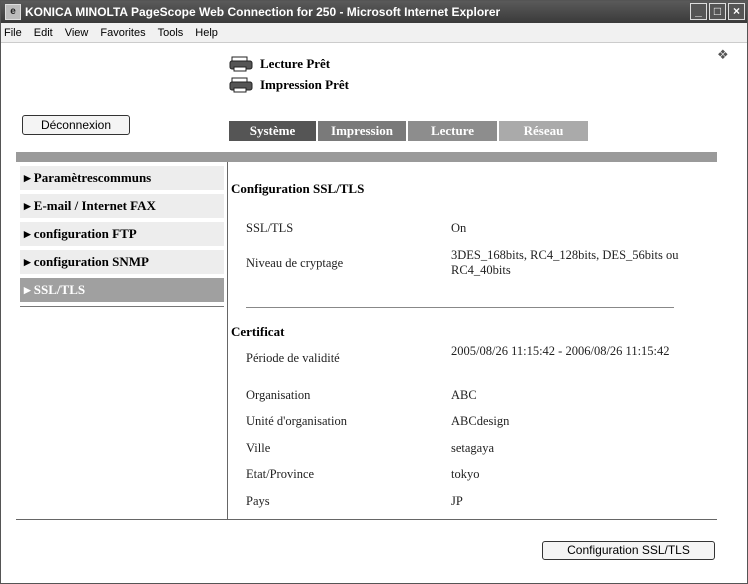  Describe the element at coordinates (122, 206) in the screenshot. I see `sidebar-item-email-fax: ▸ E-mail / Internet FAX` at that location.